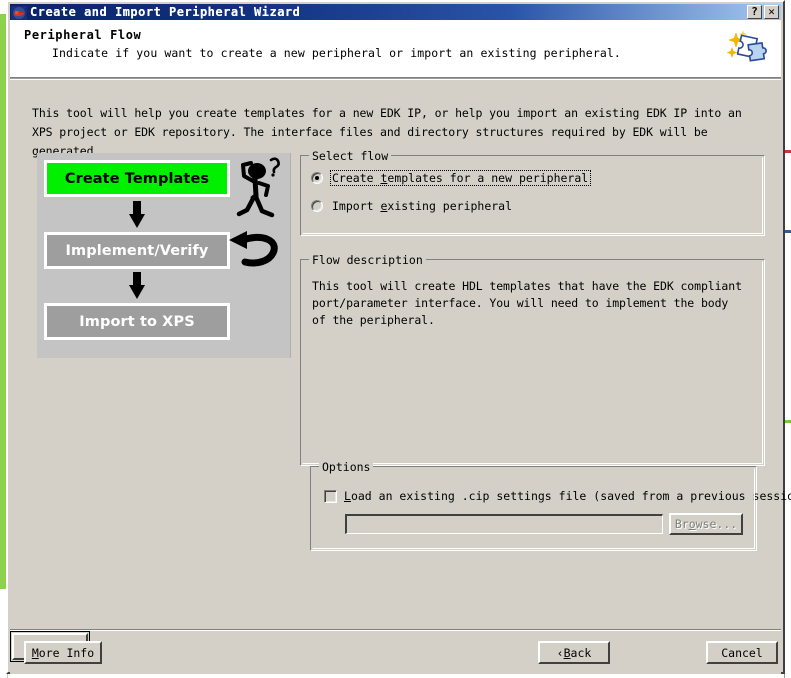 This screenshot has width=791, height=678. What do you see at coordinates (787, 339) in the screenshot?
I see `background-window-right-sliver` at bounding box center [787, 339].